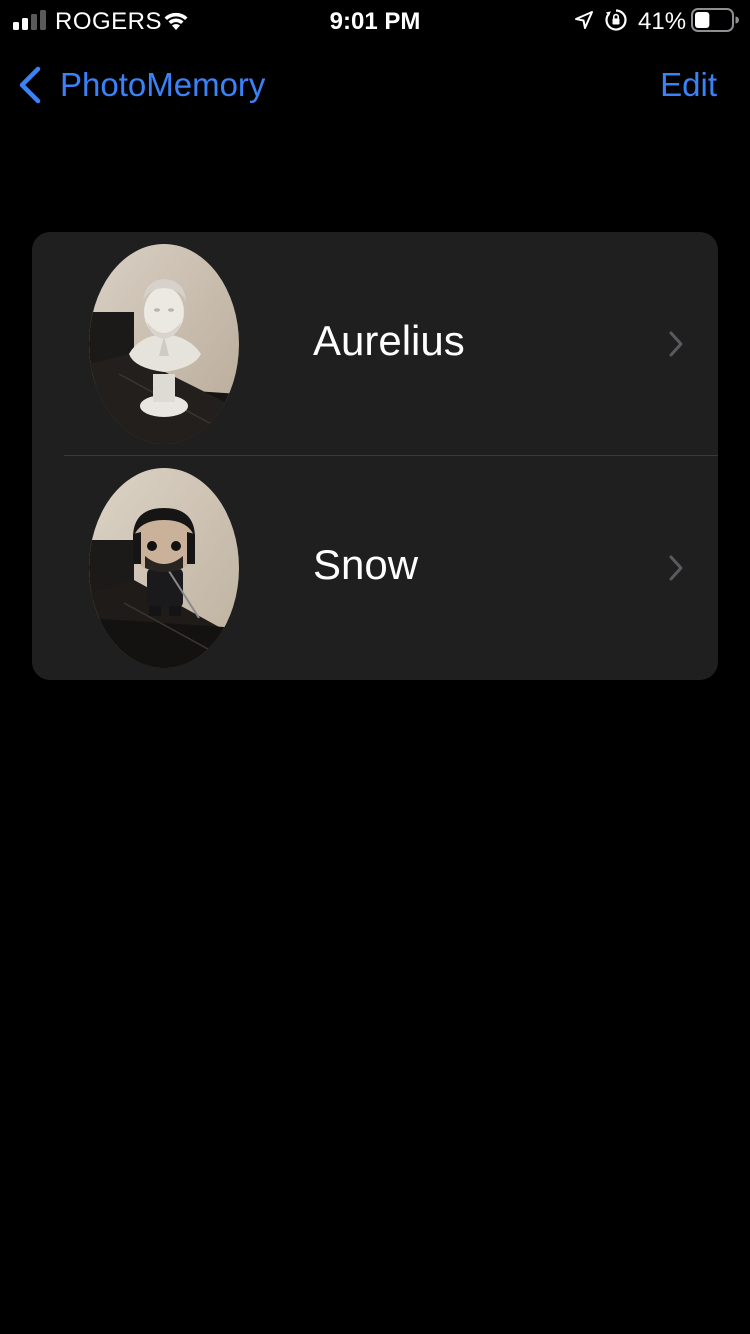 Image resolution: width=750 pixels, height=1334 pixels. I want to click on aurelius-thumbnail, so click(164, 344).